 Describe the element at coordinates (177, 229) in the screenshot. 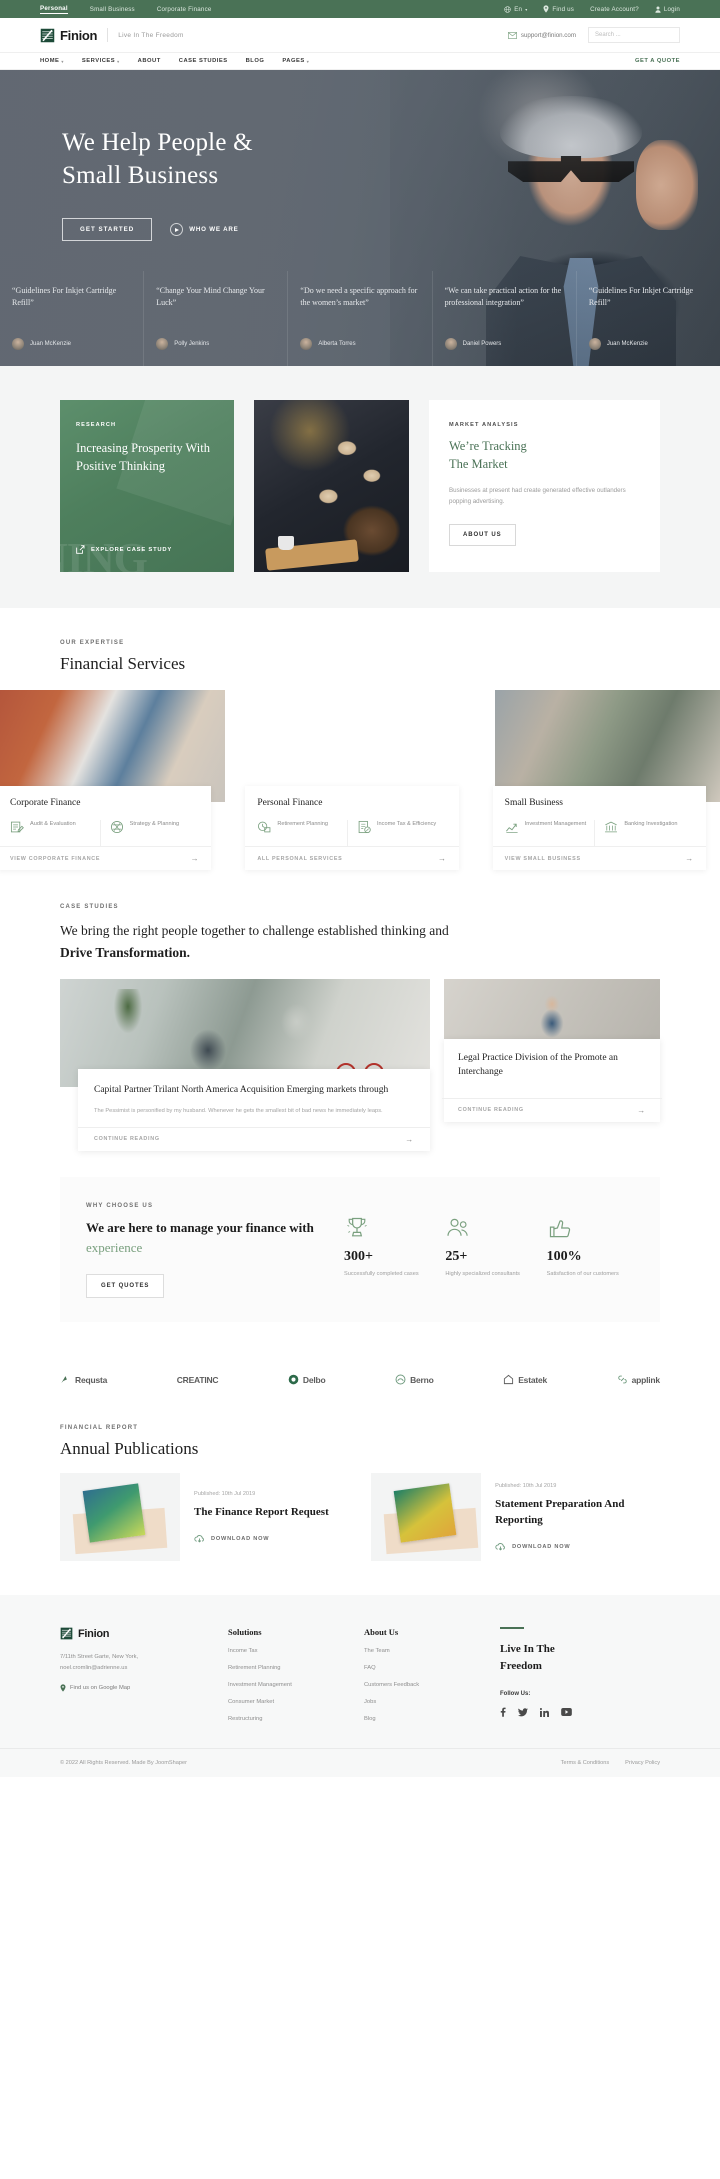

I see `play-icon` at that location.